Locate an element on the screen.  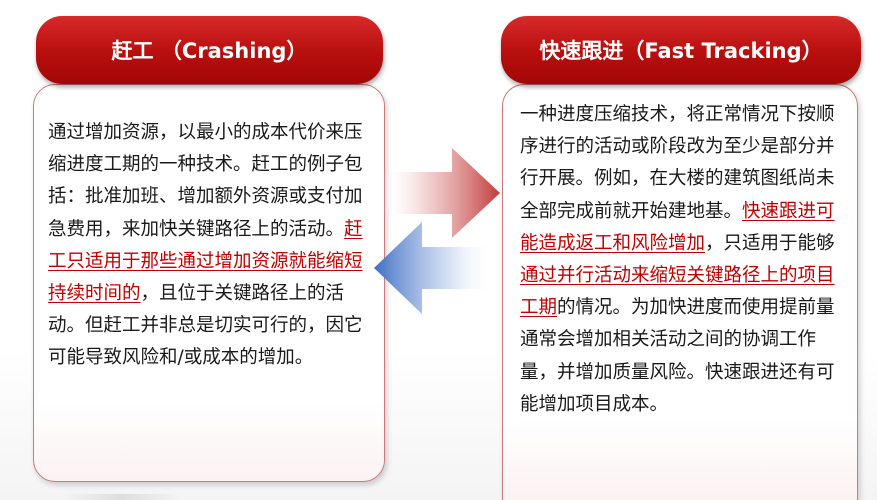
fast-tracking-text-2: ，只适用于能够 is located at coordinates (770, 243).